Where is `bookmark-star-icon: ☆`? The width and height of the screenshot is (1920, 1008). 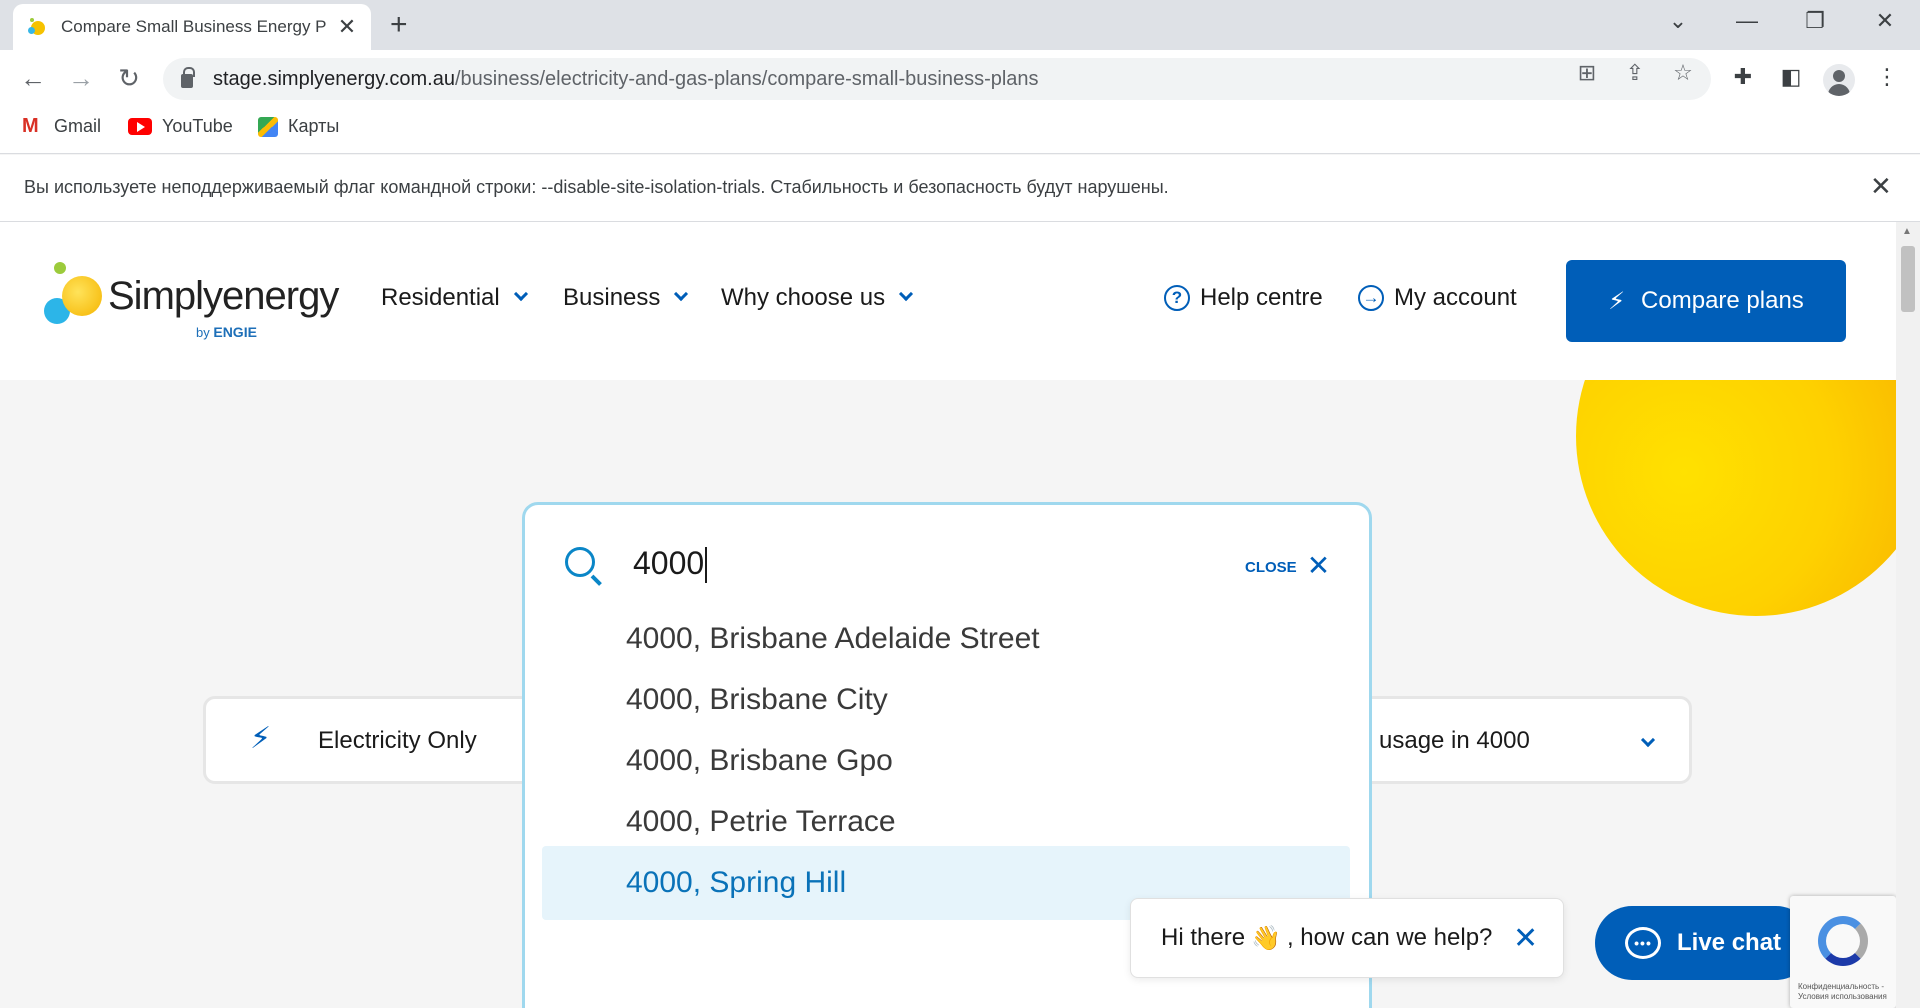
bookmark-star-icon: ☆ is located at coordinates (1683, 73).